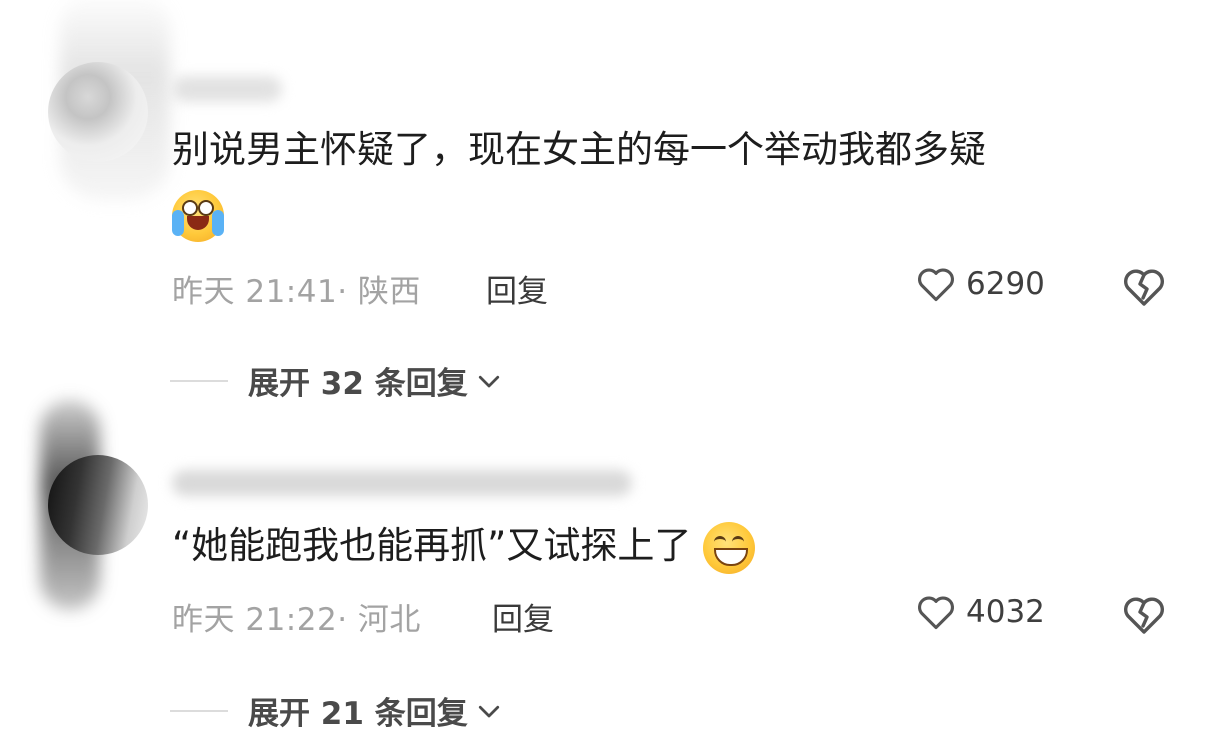 This screenshot has height=747, width=1216. I want to click on comment-text: 别说男主怀疑了，现在女主的每一个举动我都多疑, so click(579, 150).